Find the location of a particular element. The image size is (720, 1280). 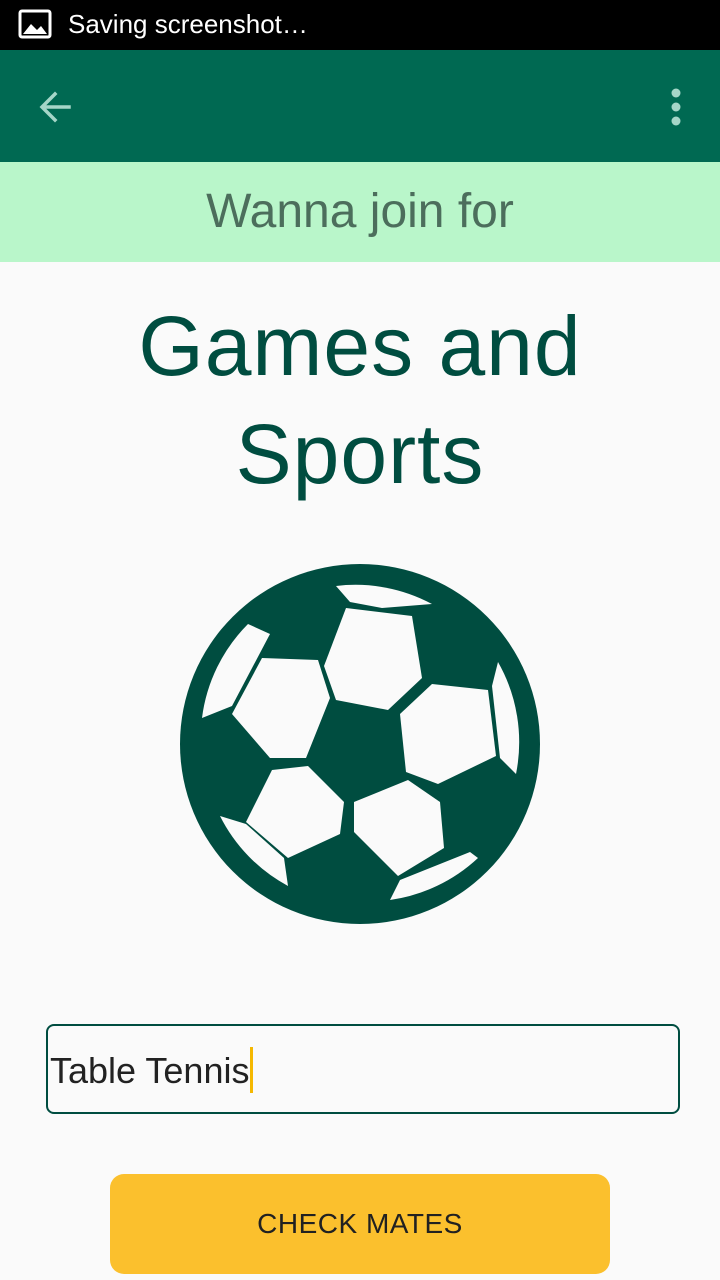

image-icon is located at coordinates (35, 24).